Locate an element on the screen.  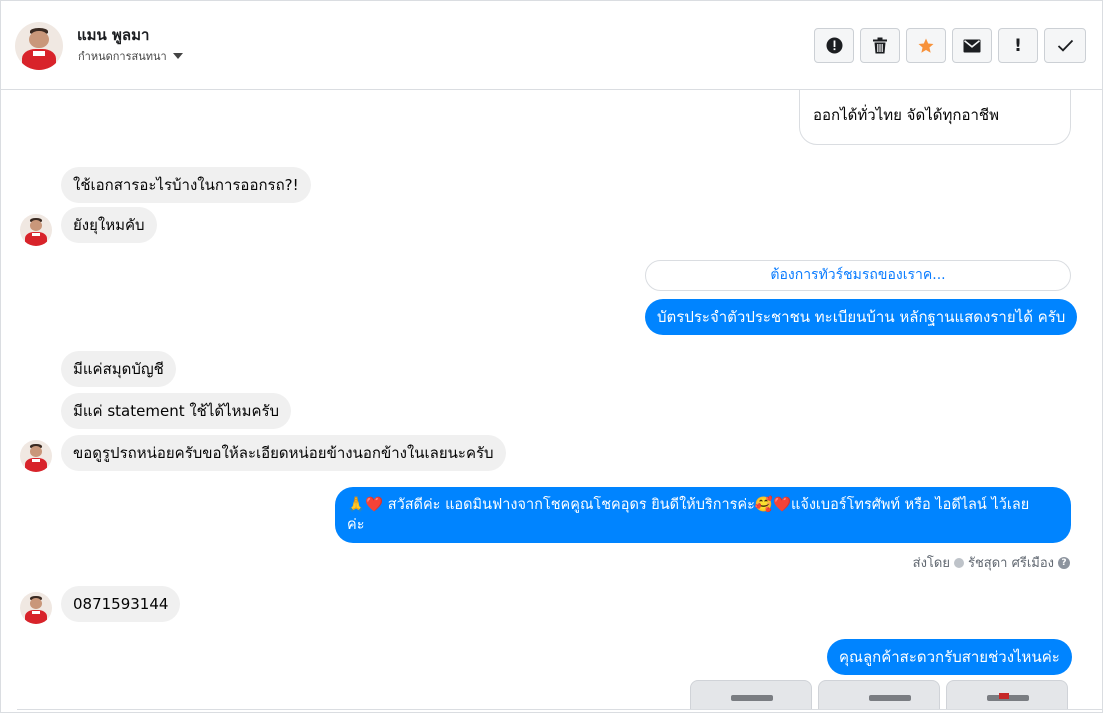
assign-conversation-label: กำหนดการสนทนา is located at coordinates (122, 56).